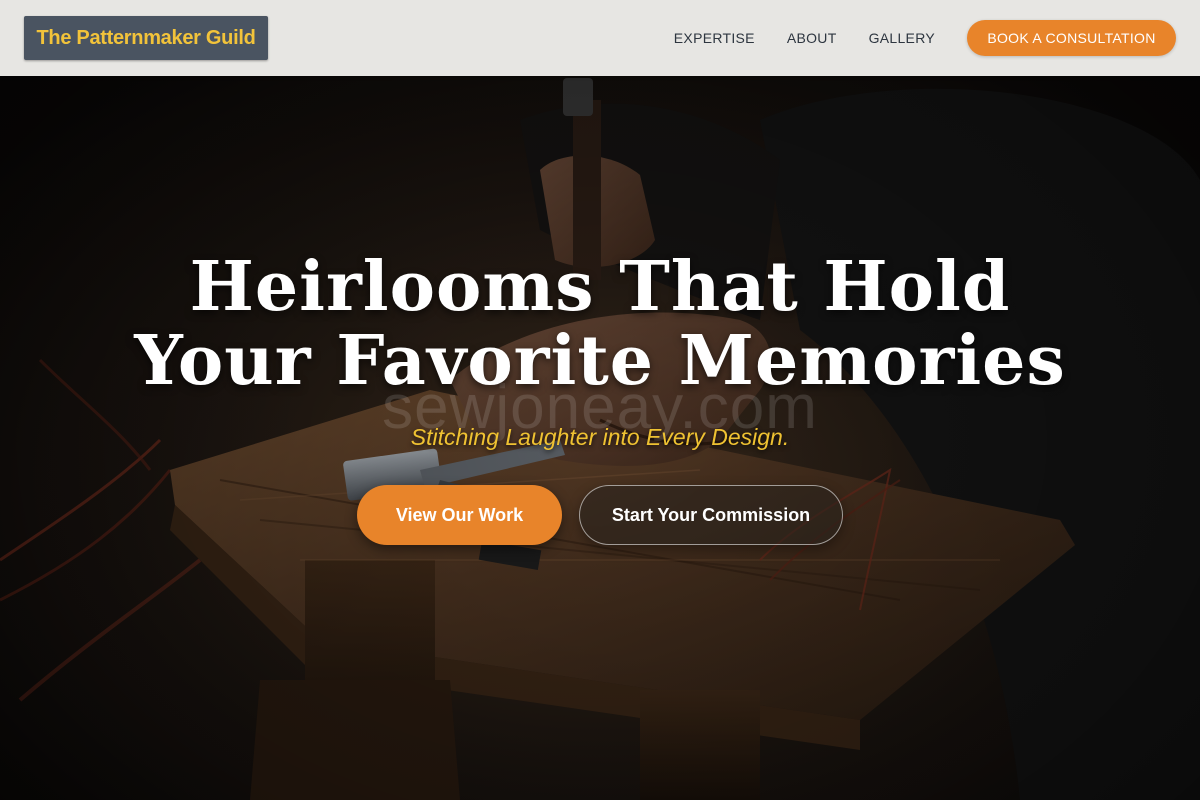 The image size is (1200, 800). What do you see at coordinates (1071, 38) in the screenshot?
I see `book-consultation-button: BOOK A CONSULTATION` at bounding box center [1071, 38].